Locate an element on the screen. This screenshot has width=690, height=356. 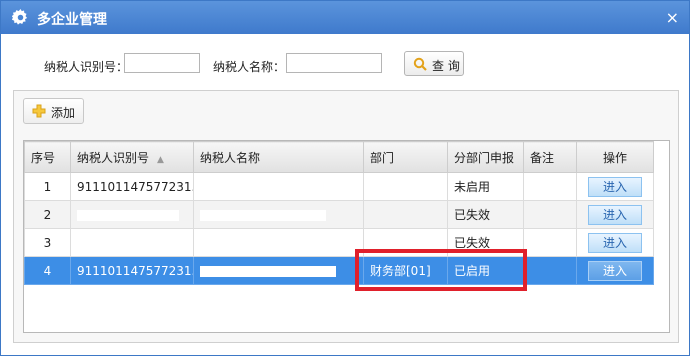
table-row: 1 911101147577231... 未启用 进入 is located at coordinates (339, 186).